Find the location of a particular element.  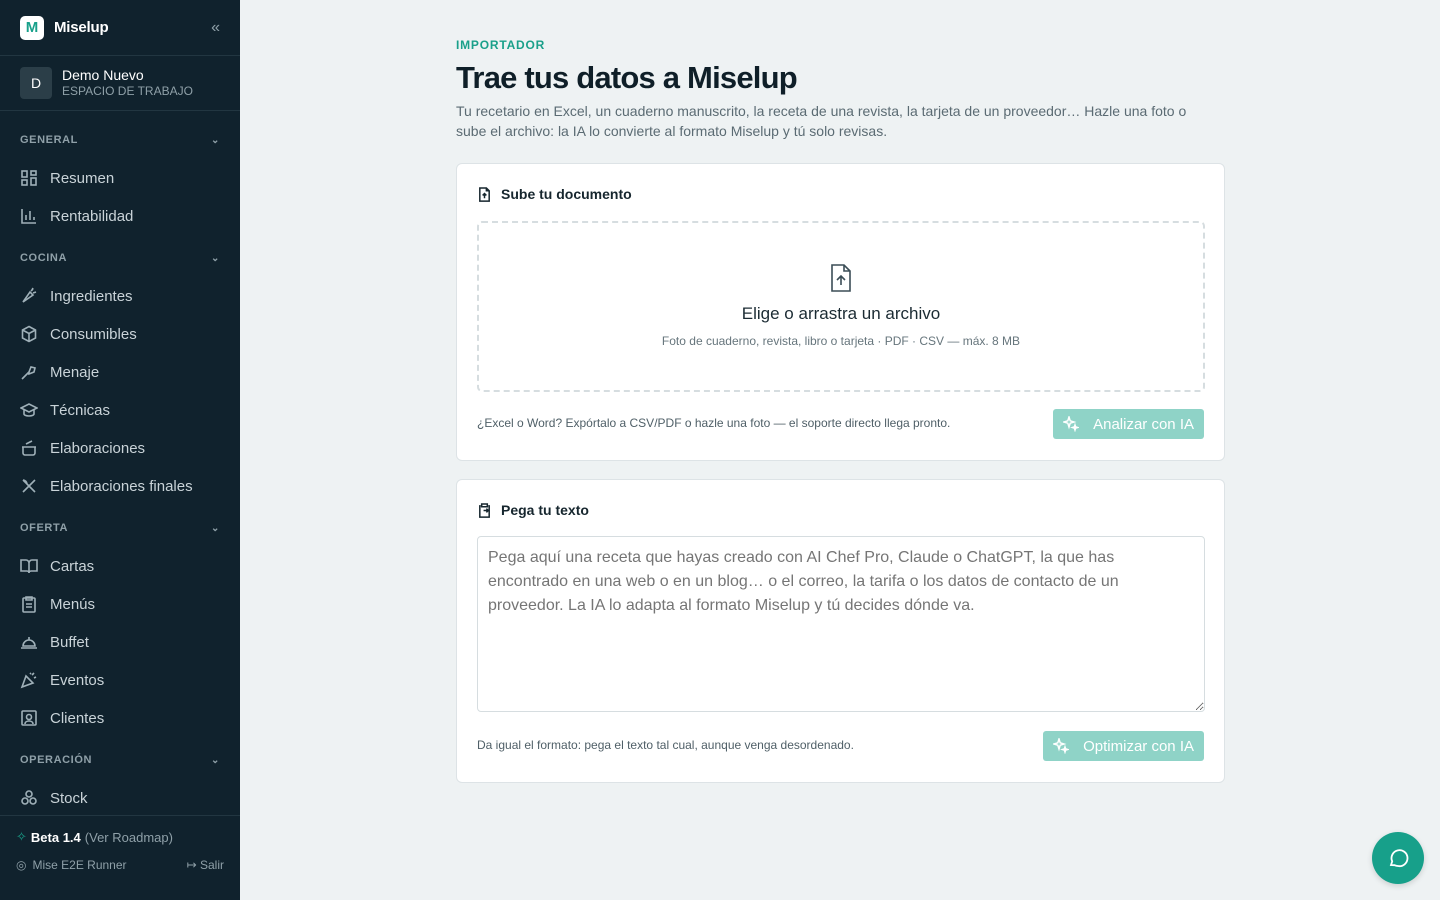

section-general: GENERAL ⌄ is located at coordinates (120, 140).